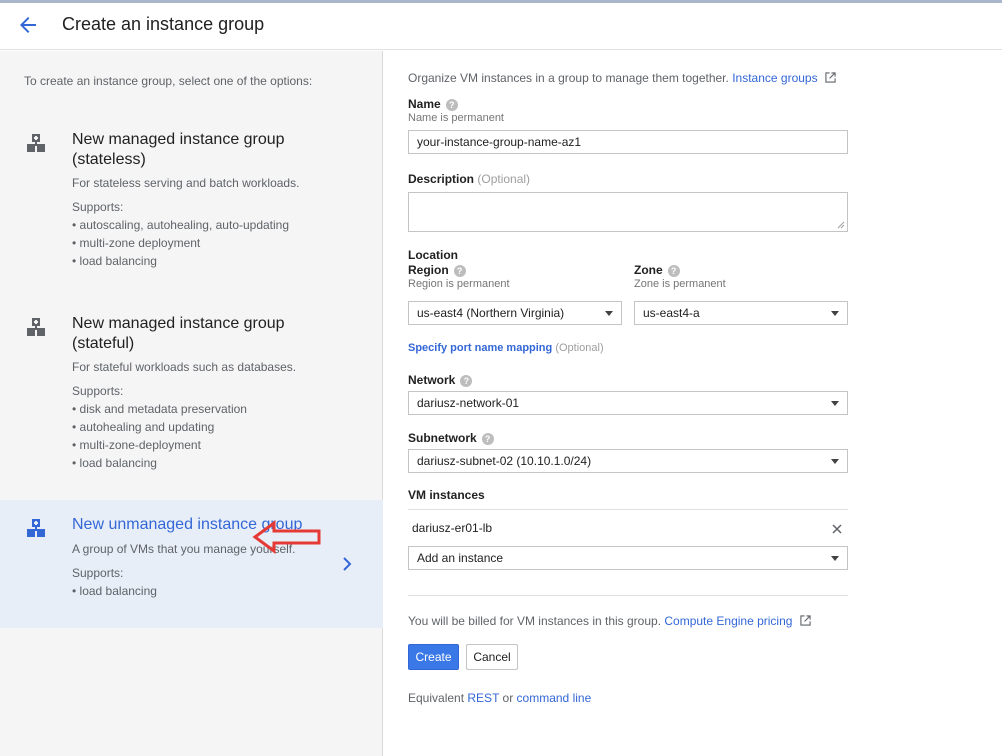 The image size is (1002, 756). I want to click on vm-instances-label: VM instances, so click(446, 495).